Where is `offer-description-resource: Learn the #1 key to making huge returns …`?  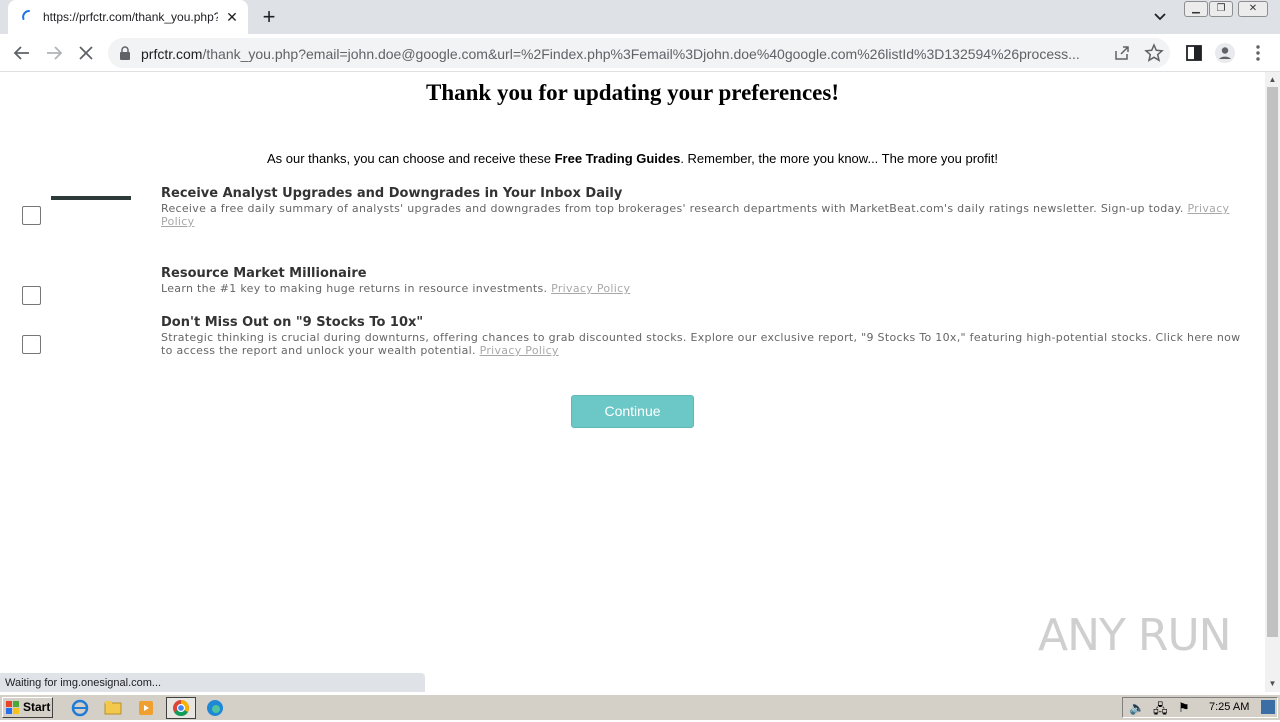
offer-description-resource: Learn the #1 key to making huge returns … is located at coordinates (701, 288).